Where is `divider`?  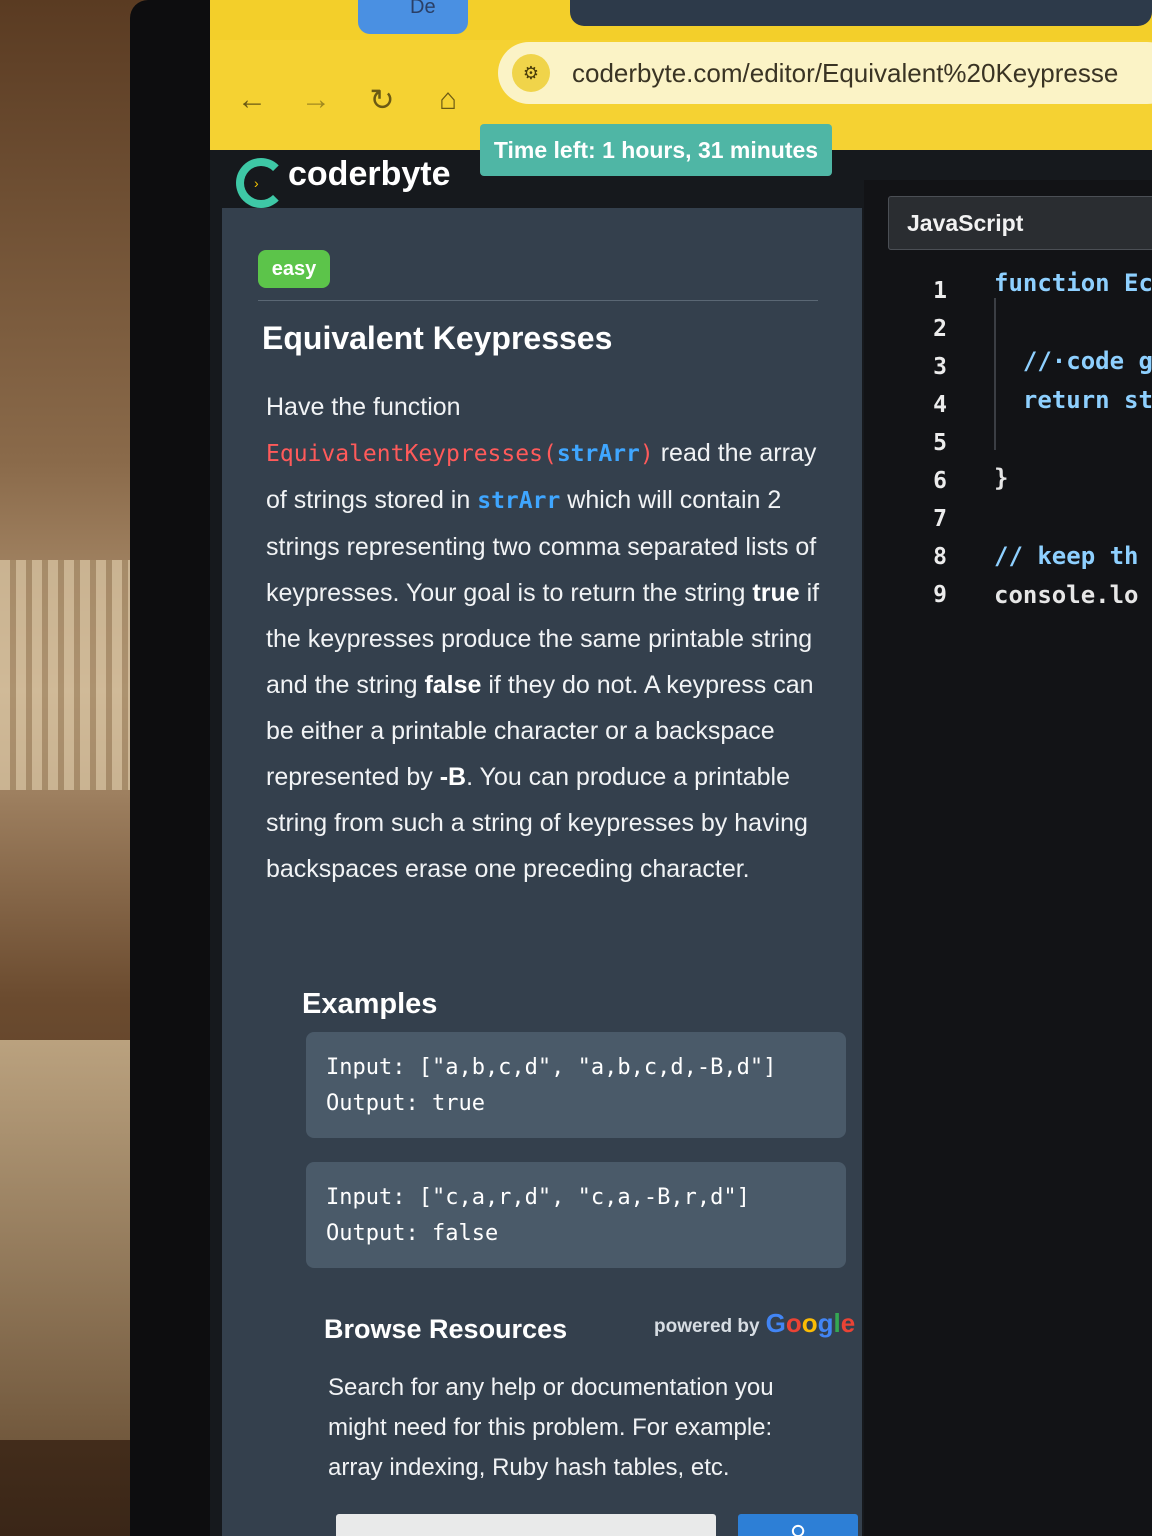 divider is located at coordinates (538, 300).